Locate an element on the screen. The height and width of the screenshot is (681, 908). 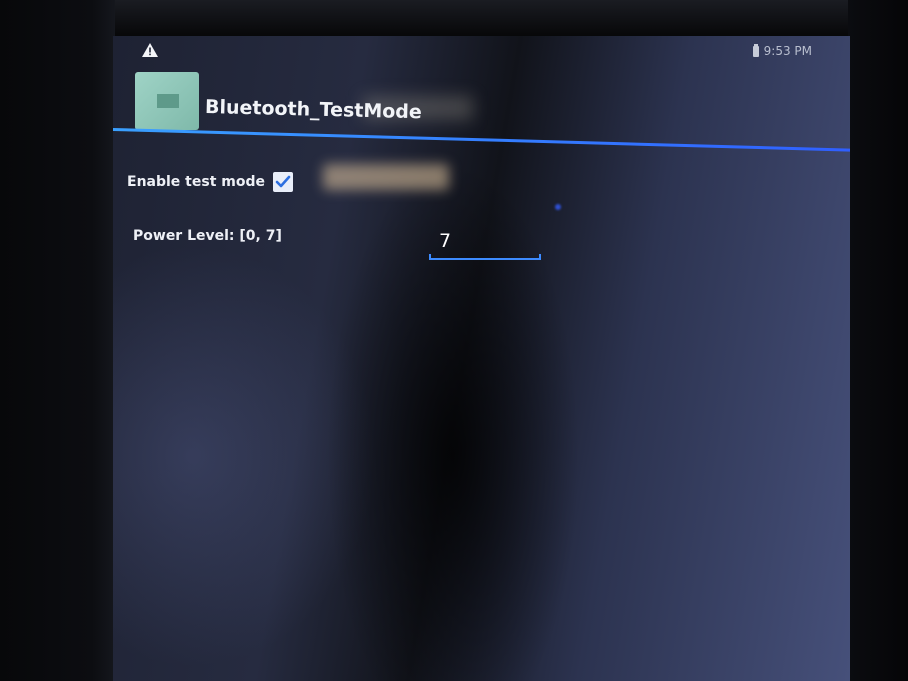
app-icon is located at coordinates (167, 101).